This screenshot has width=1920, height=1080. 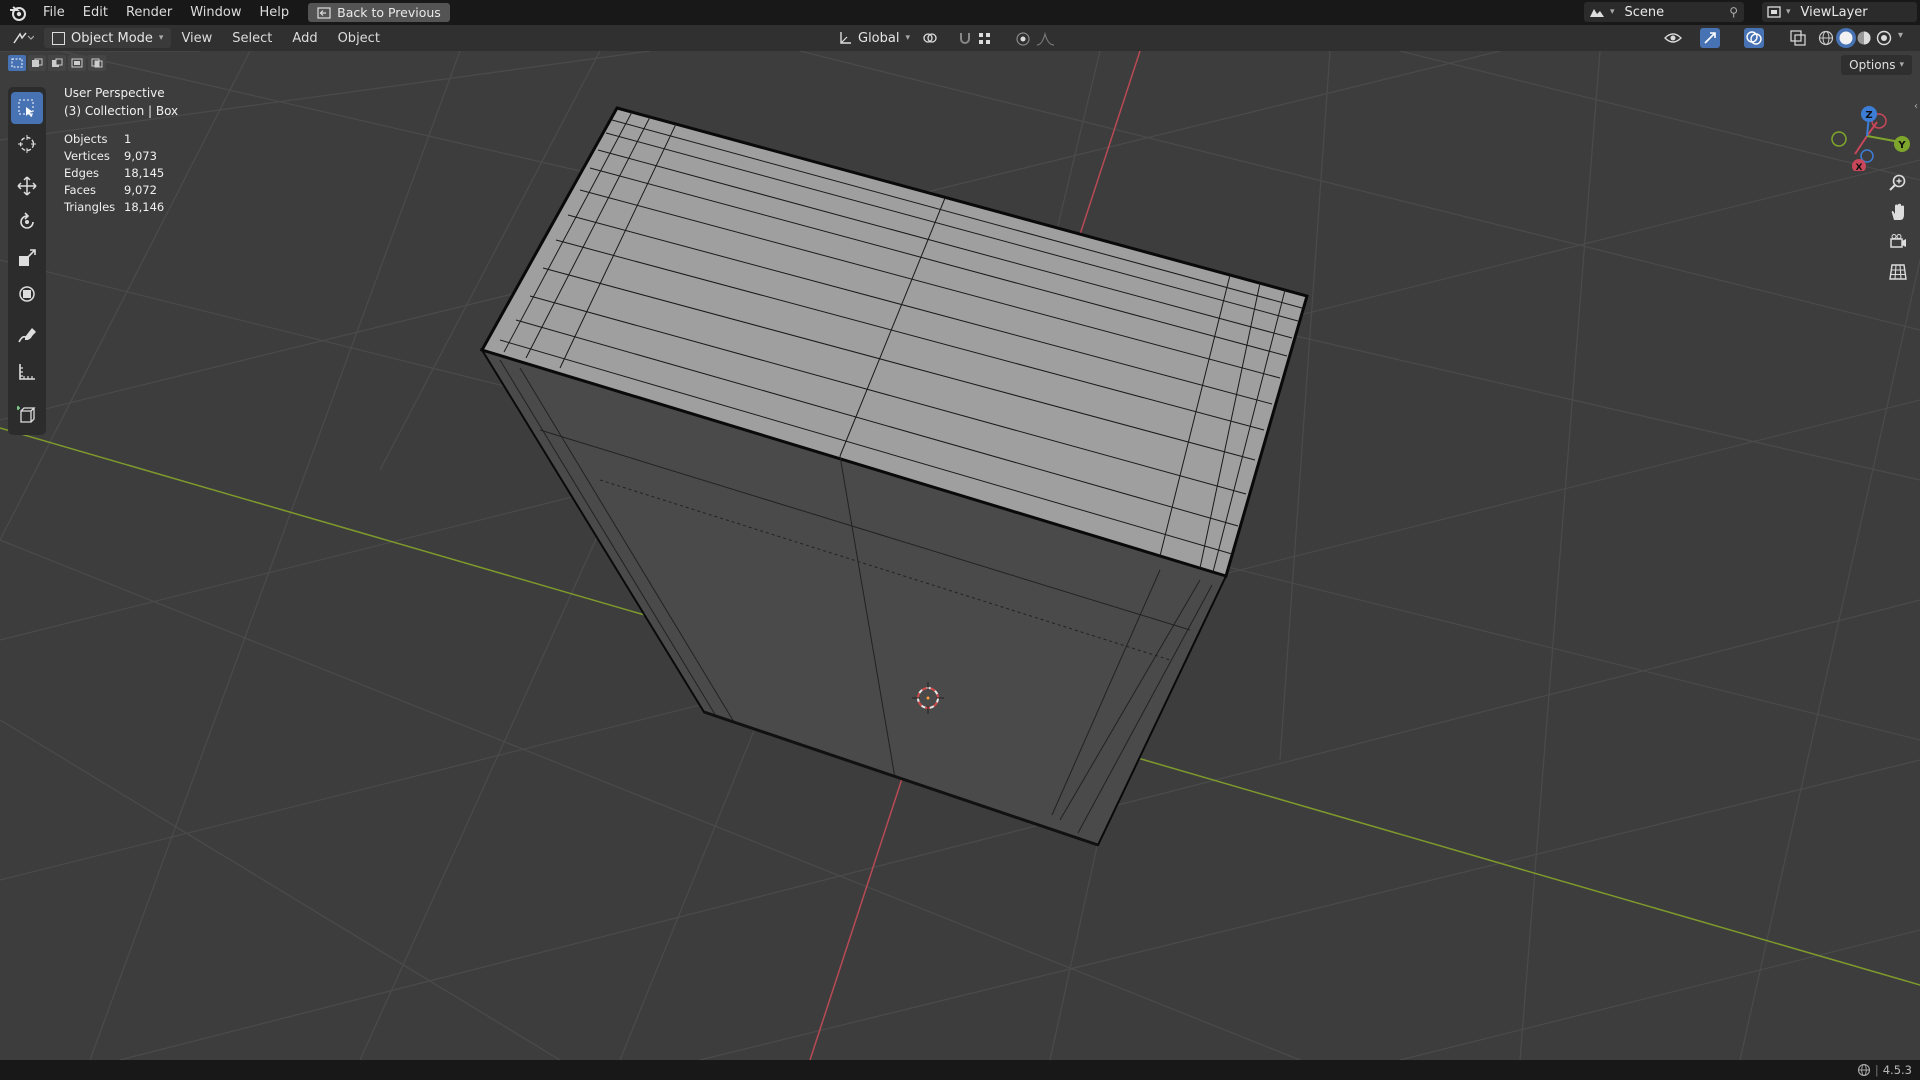 What do you see at coordinates (81, 173) in the screenshot?
I see `stat-label: Edges` at bounding box center [81, 173].